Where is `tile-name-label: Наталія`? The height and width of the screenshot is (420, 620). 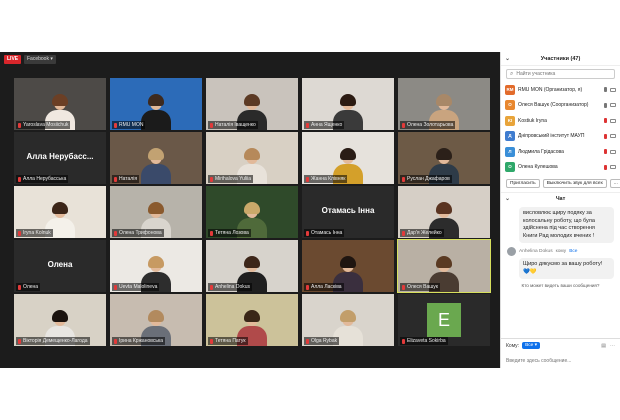 tile-name-label: Наталія is located at coordinates (126, 179).